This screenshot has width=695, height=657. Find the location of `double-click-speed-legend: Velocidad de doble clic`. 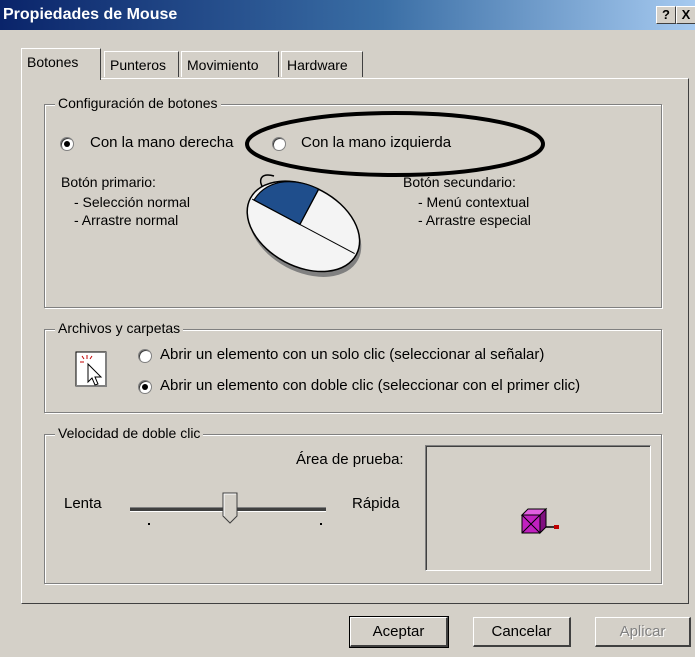

double-click-speed-legend: Velocidad de doble clic is located at coordinates (129, 433).